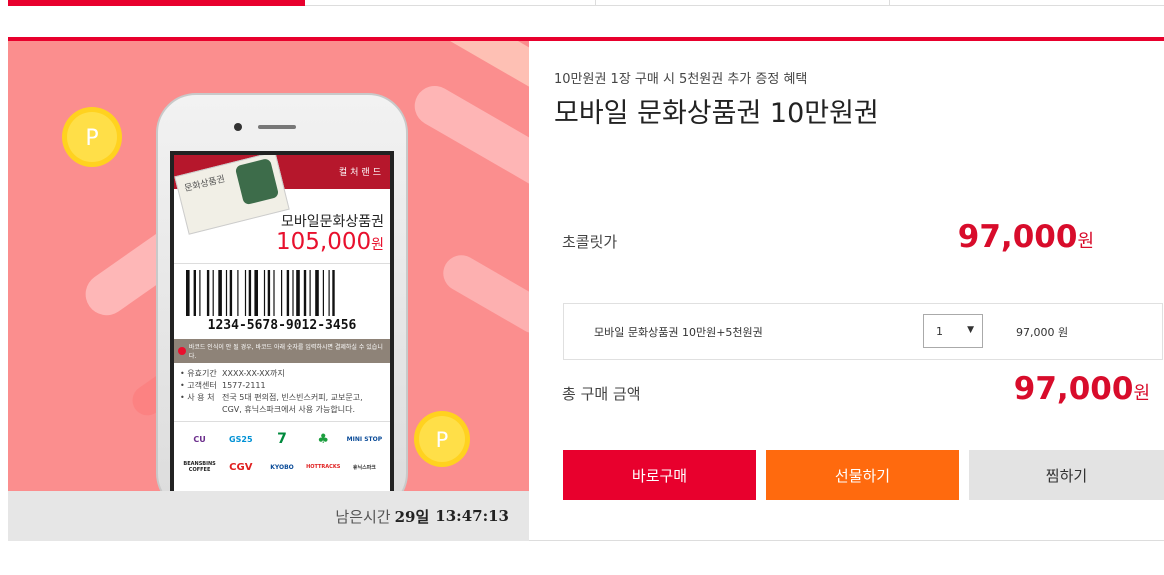 Image resolution: width=1164 pixels, height=575 pixels. I want to click on beansbins-logo: BEANSBINS COFFEE, so click(199, 467).